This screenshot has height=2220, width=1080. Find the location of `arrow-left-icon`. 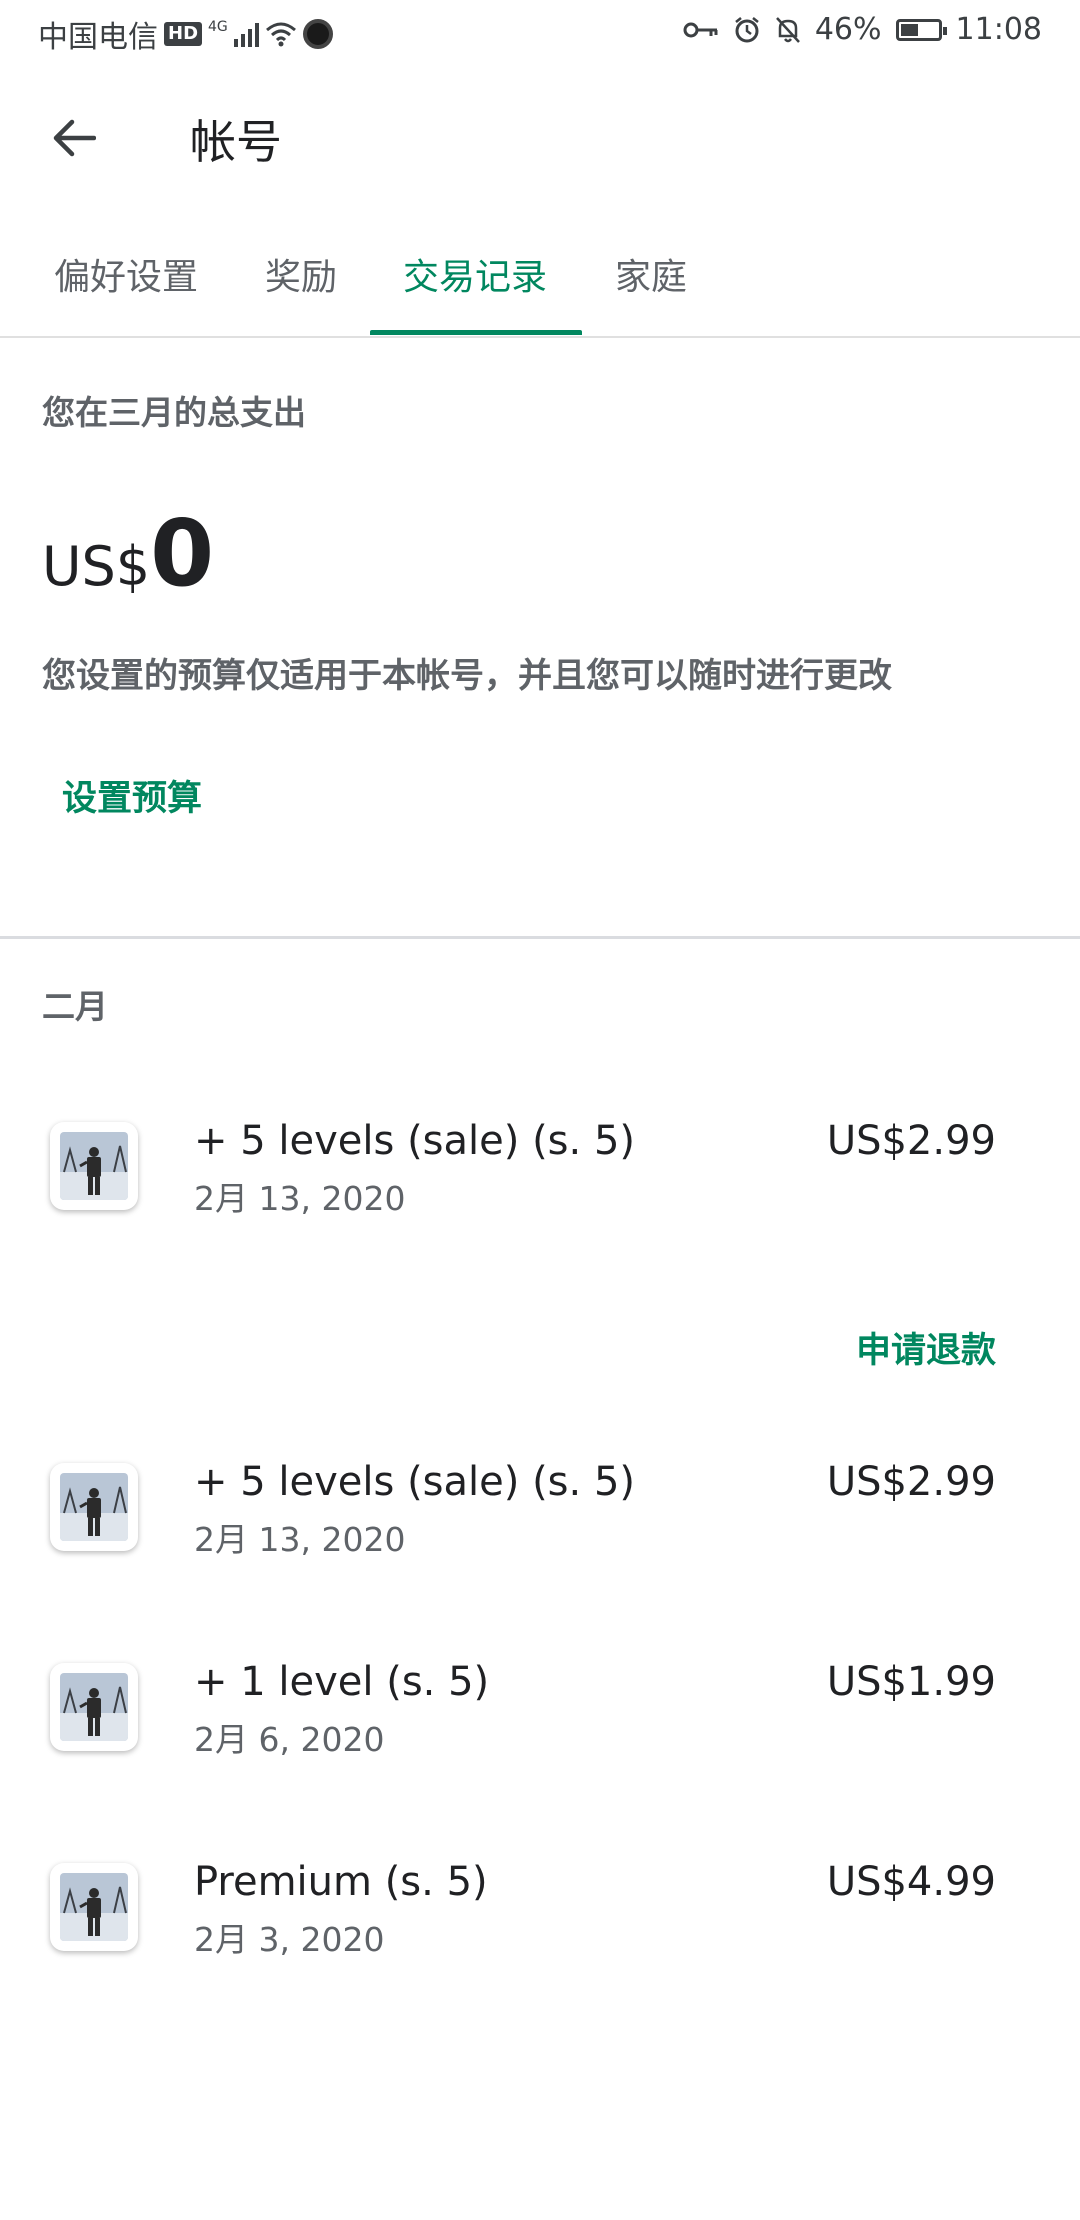

arrow-left-icon is located at coordinates (74, 138).